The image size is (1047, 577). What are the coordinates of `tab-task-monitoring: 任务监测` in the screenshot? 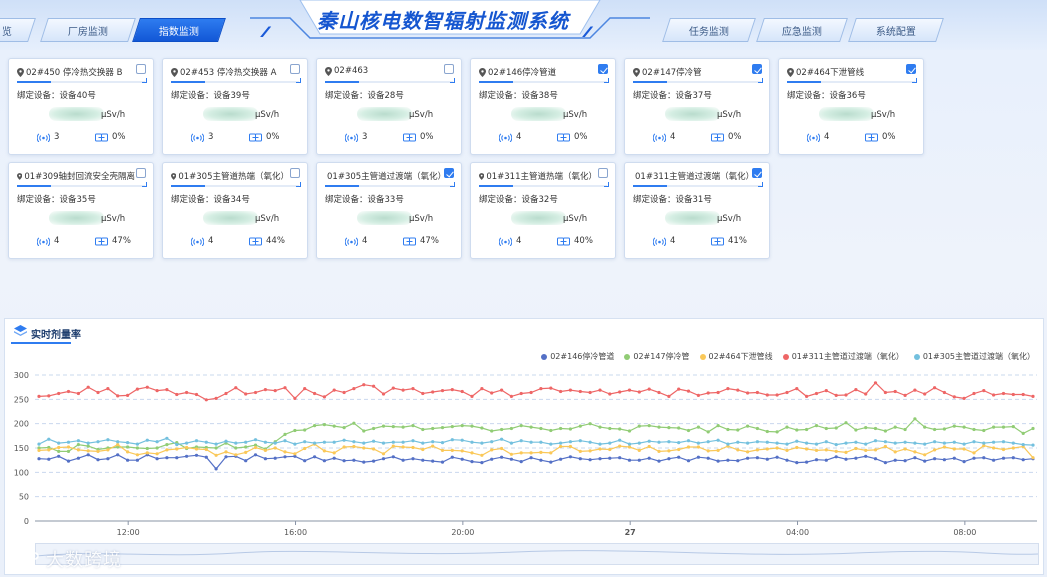 It's located at (709, 30).